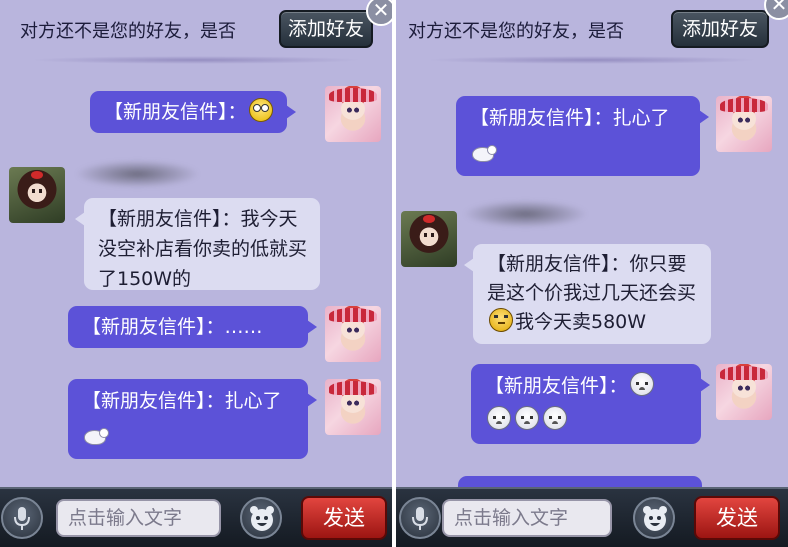 The image size is (788, 547). Describe the element at coordinates (501, 320) in the screenshot. I see `thinking-face-icon` at that location.